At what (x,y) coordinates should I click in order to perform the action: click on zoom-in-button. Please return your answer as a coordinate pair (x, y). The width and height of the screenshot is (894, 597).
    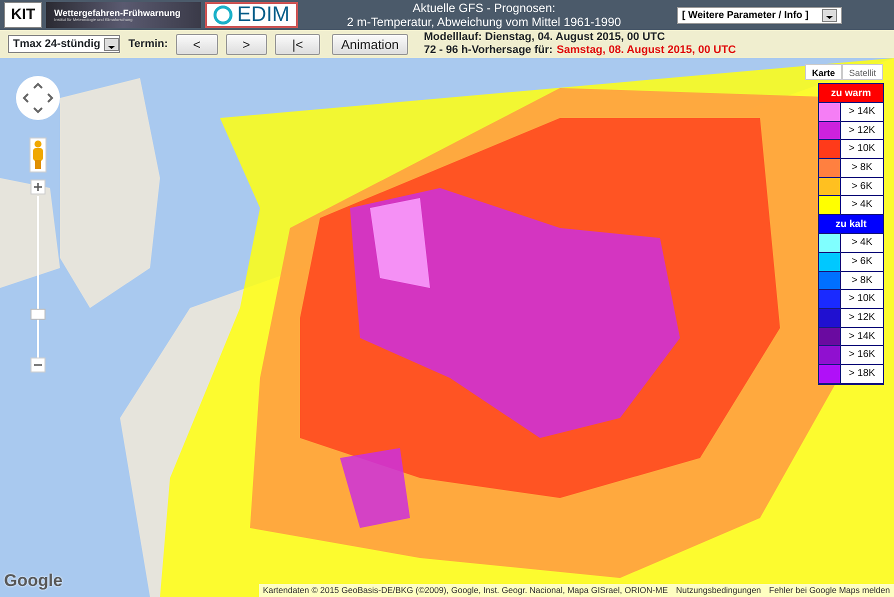
    Looking at the image, I should click on (38, 187).